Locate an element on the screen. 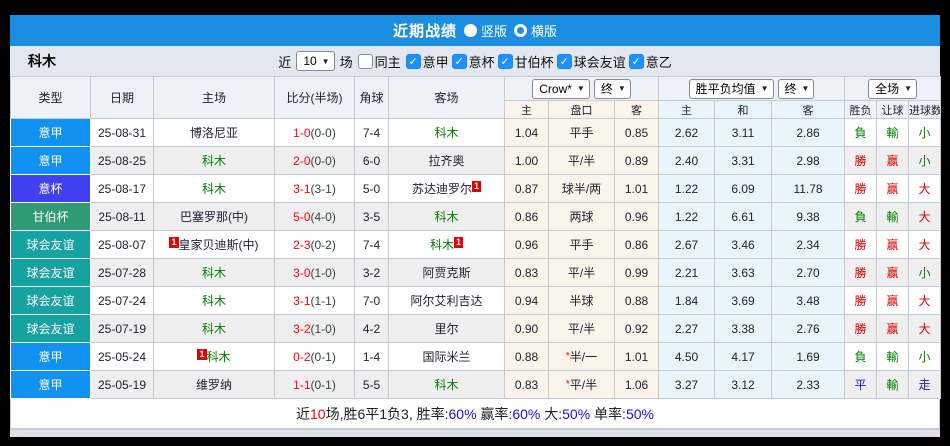 This screenshot has width=950, height=446. scope-select: 全场 ▼ is located at coordinates (893, 88).